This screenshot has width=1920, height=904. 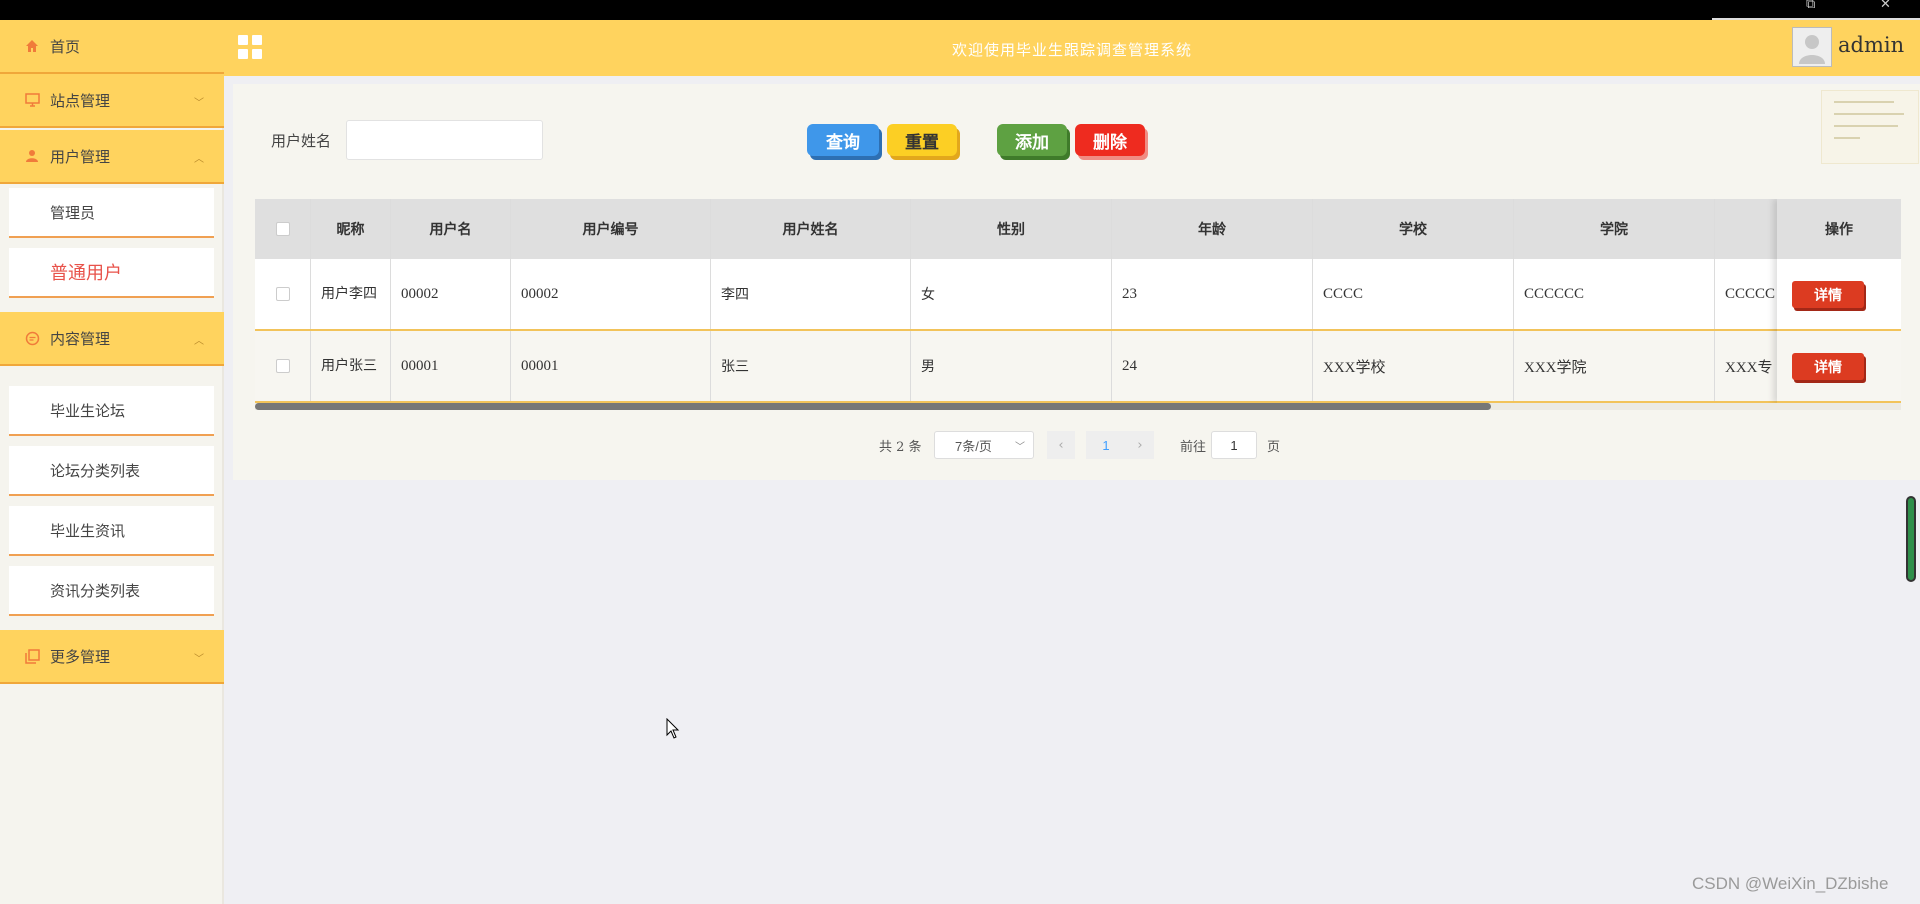 What do you see at coordinates (811, 229) in the screenshot?
I see `header-cell: 用户姓名` at bounding box center [811, 229].